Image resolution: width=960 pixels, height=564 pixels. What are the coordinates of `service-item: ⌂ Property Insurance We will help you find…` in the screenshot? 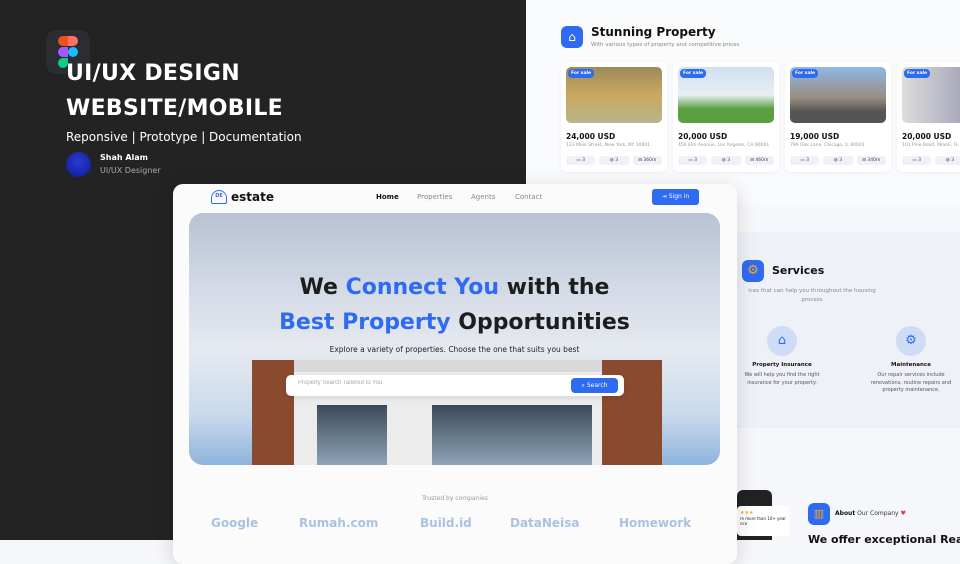 It's located at (782, 356).